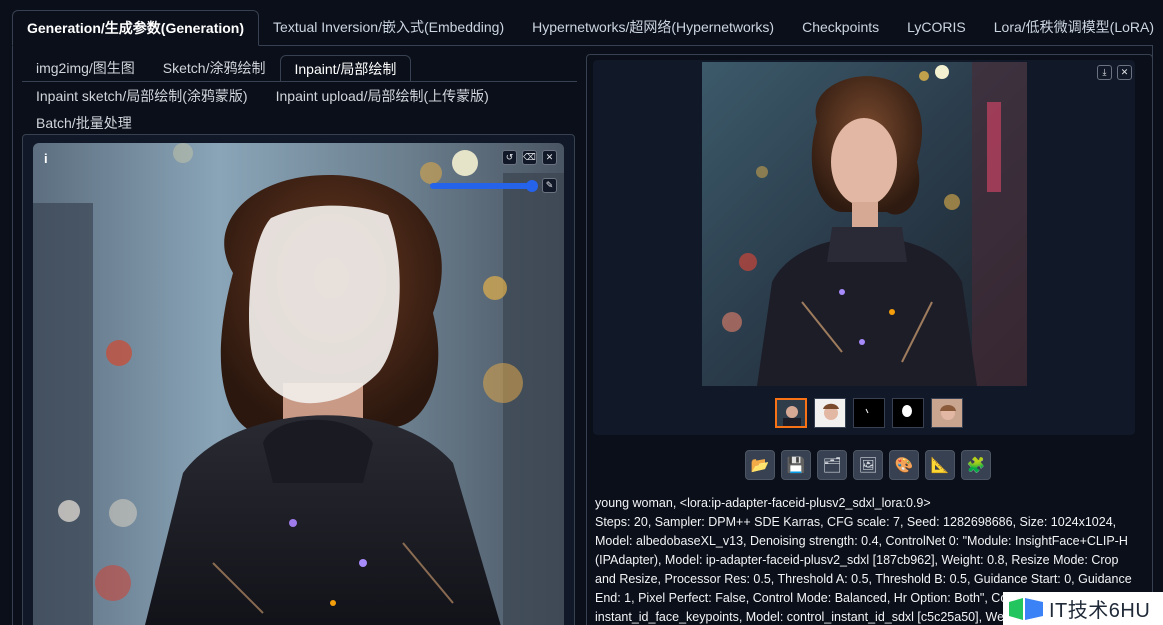 This screenshot has height=625, width=1163. I want to click on tab-lycoris: LyCORIS, so click(936, 27).